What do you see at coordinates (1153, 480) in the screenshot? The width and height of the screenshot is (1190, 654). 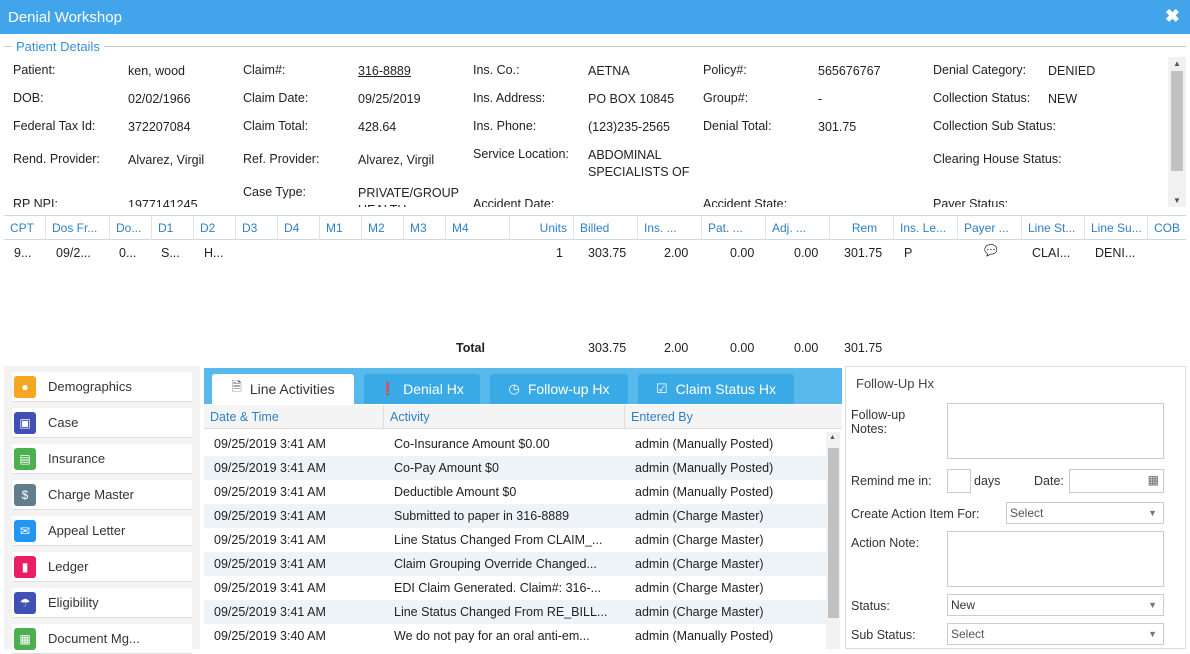 I see `calendar-icon: ▦` at bounding box center [1153, 480].